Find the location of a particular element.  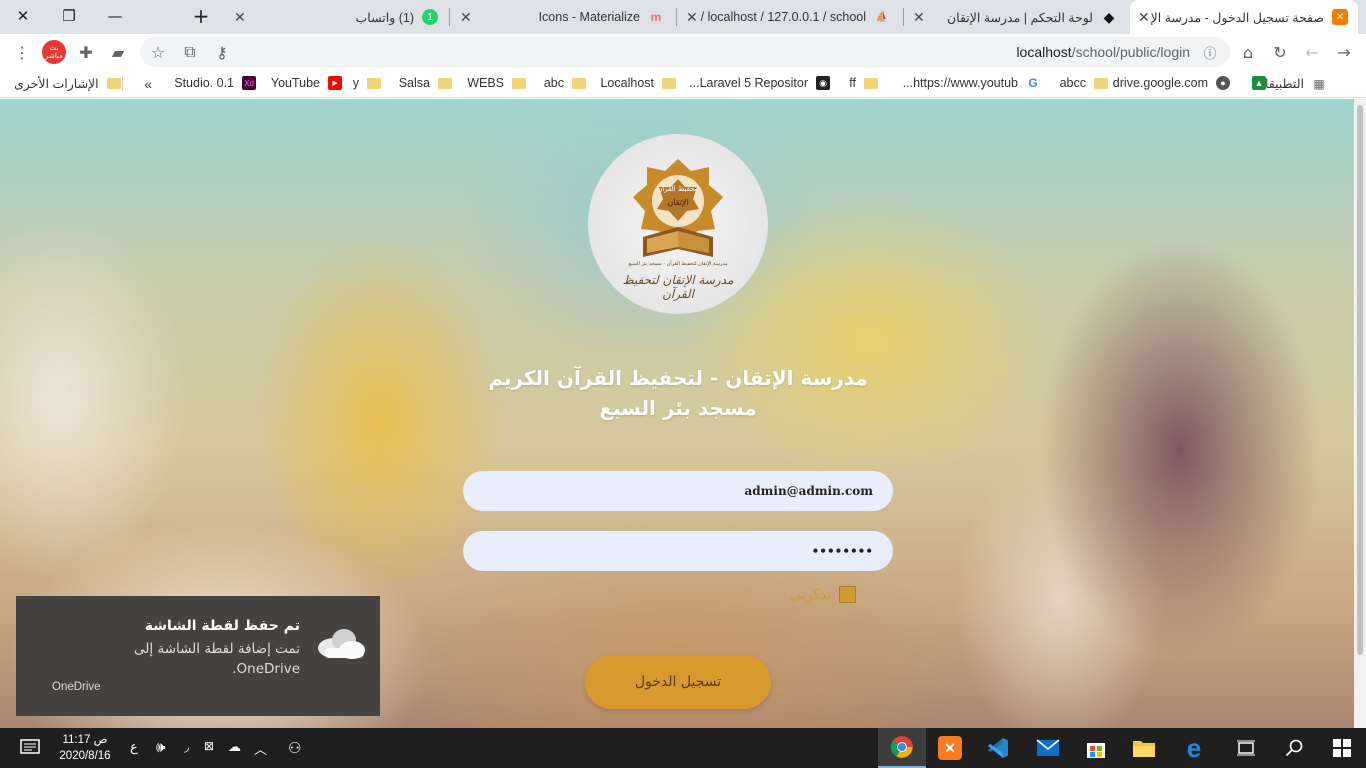

clock-time: 11:17 ص is located at coordinates (85, 740).